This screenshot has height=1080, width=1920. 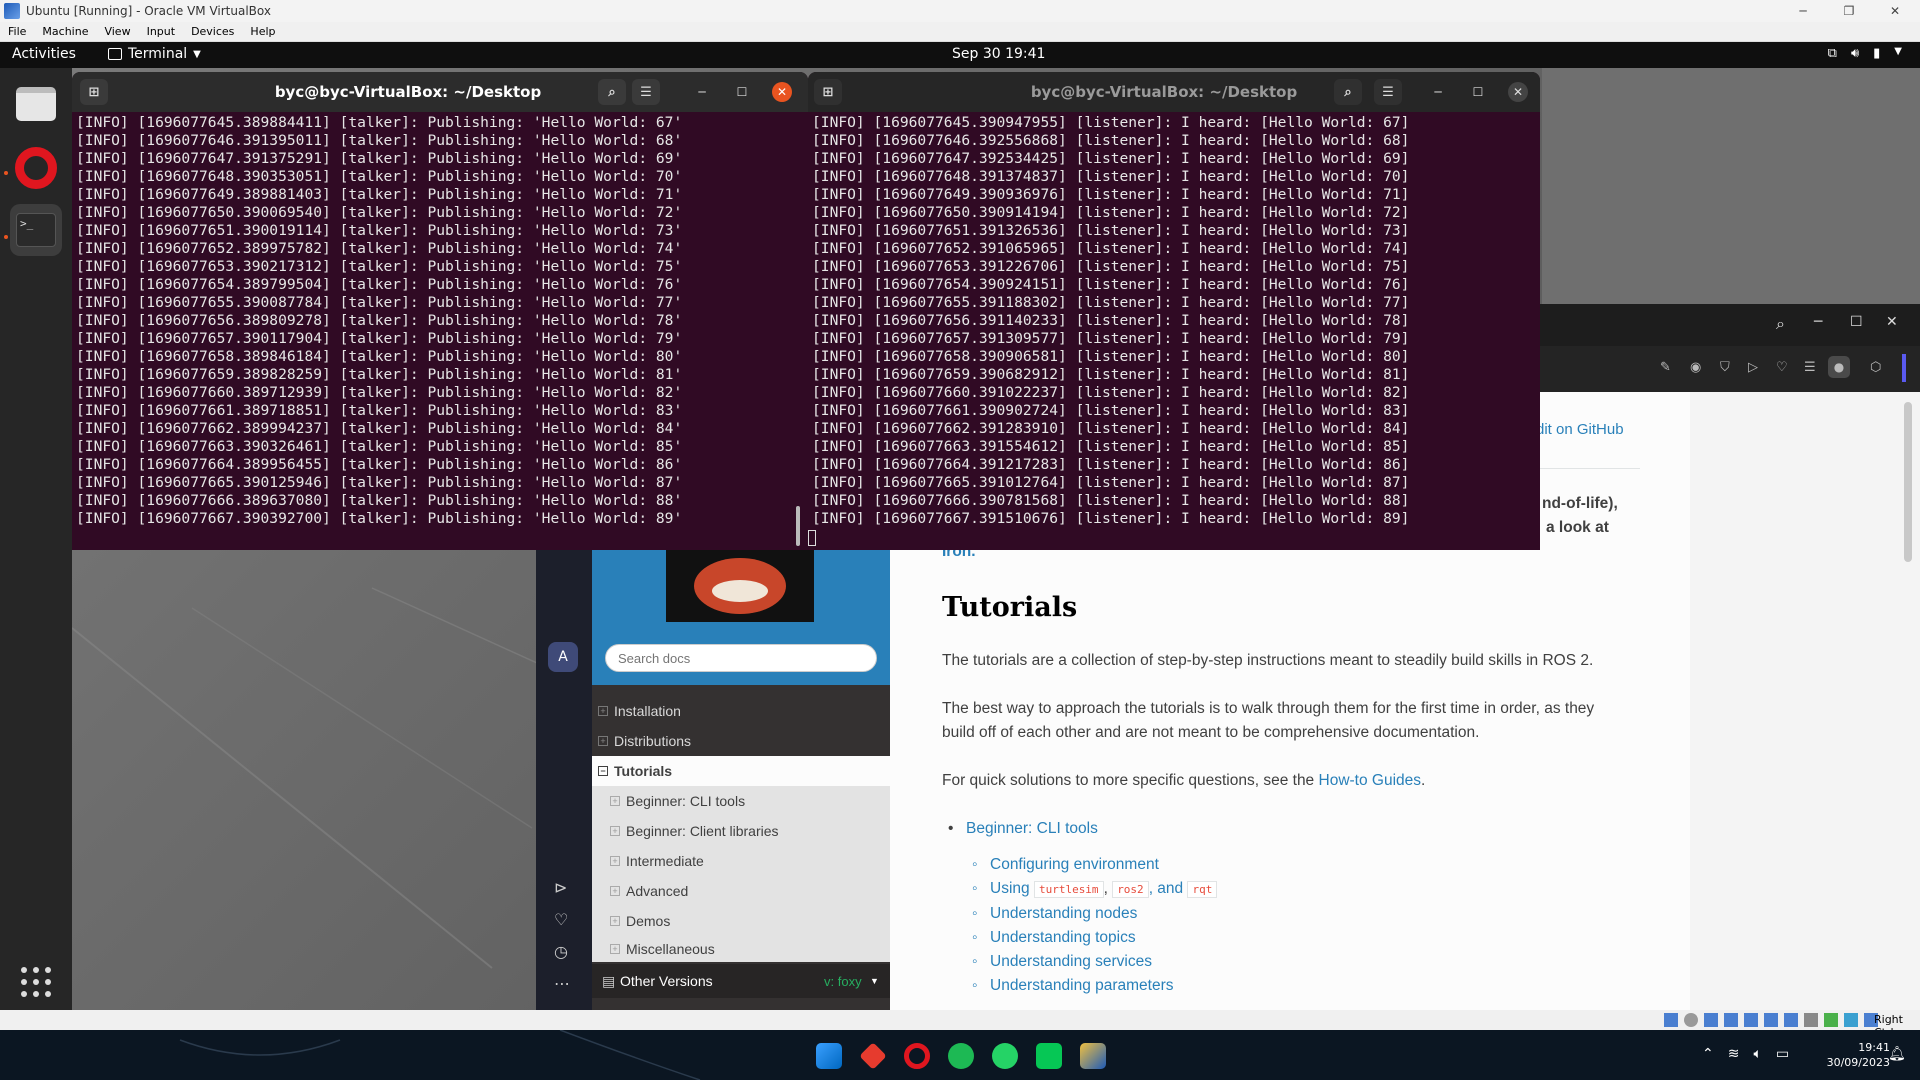 I want to click on list-link: Understanding services, so click(x=1071, y=962).